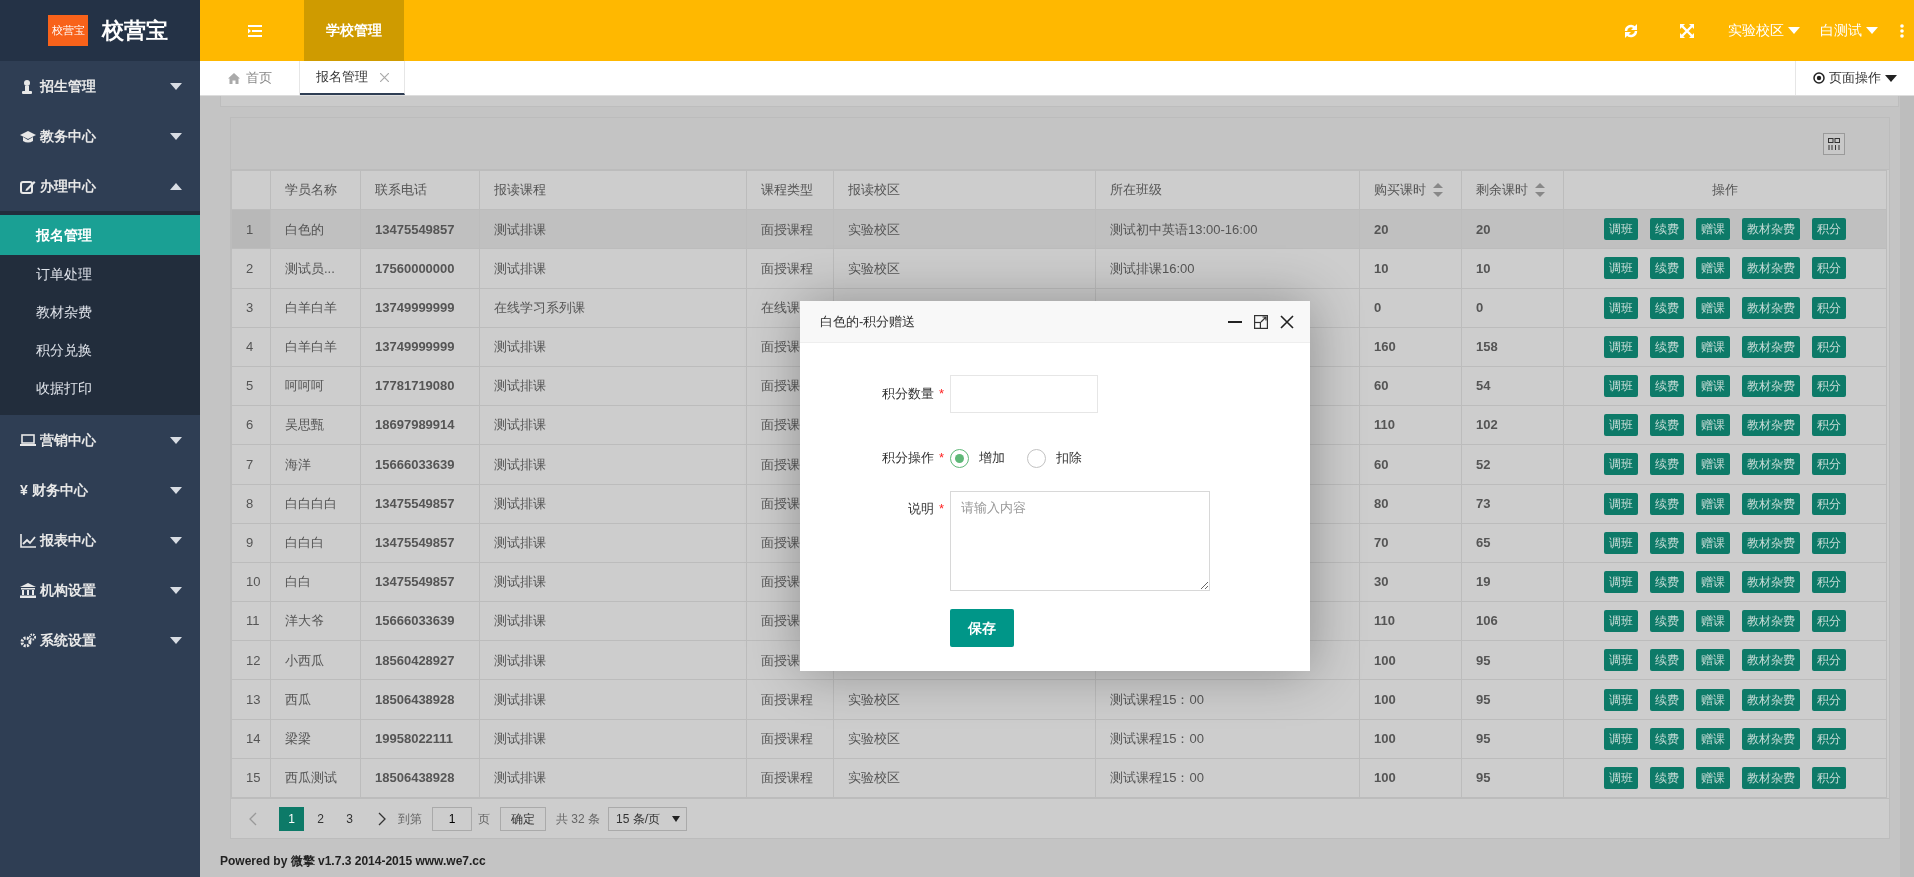 Image resolution: width=1914 pixels, height=877 pixels. What do you see at coordinates (100, 590) in the screenshot?
I see `sidebar-group: 机构设置` at bounding box center [100, 590].